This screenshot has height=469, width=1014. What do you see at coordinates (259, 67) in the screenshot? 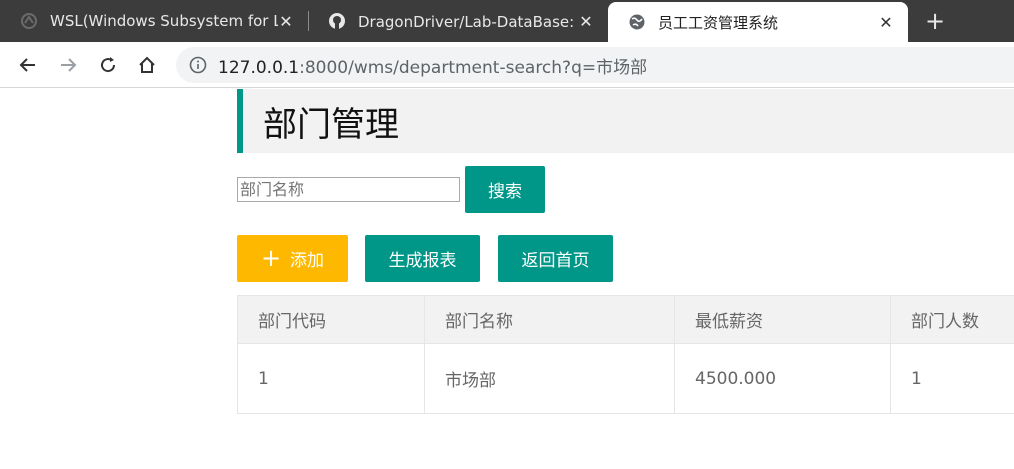
I see `url-host: 127.0.0.1` at bounding box center [259, 67].